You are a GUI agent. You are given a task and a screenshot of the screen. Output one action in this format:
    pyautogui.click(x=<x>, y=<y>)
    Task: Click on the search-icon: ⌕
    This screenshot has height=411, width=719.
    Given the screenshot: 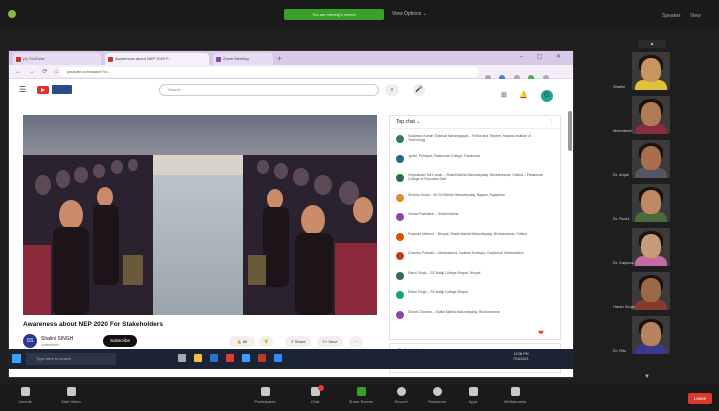 What is the action you would take?
    pyautogui.click(x=392, y=90)
    